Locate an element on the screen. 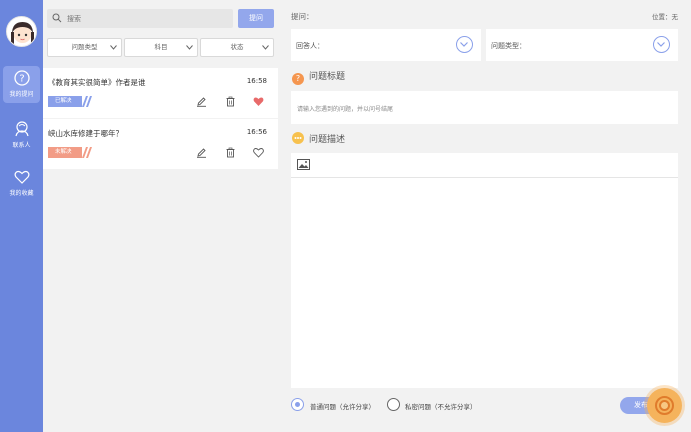  question-type-label: 问题类型： is located at coordinates (508, 46).